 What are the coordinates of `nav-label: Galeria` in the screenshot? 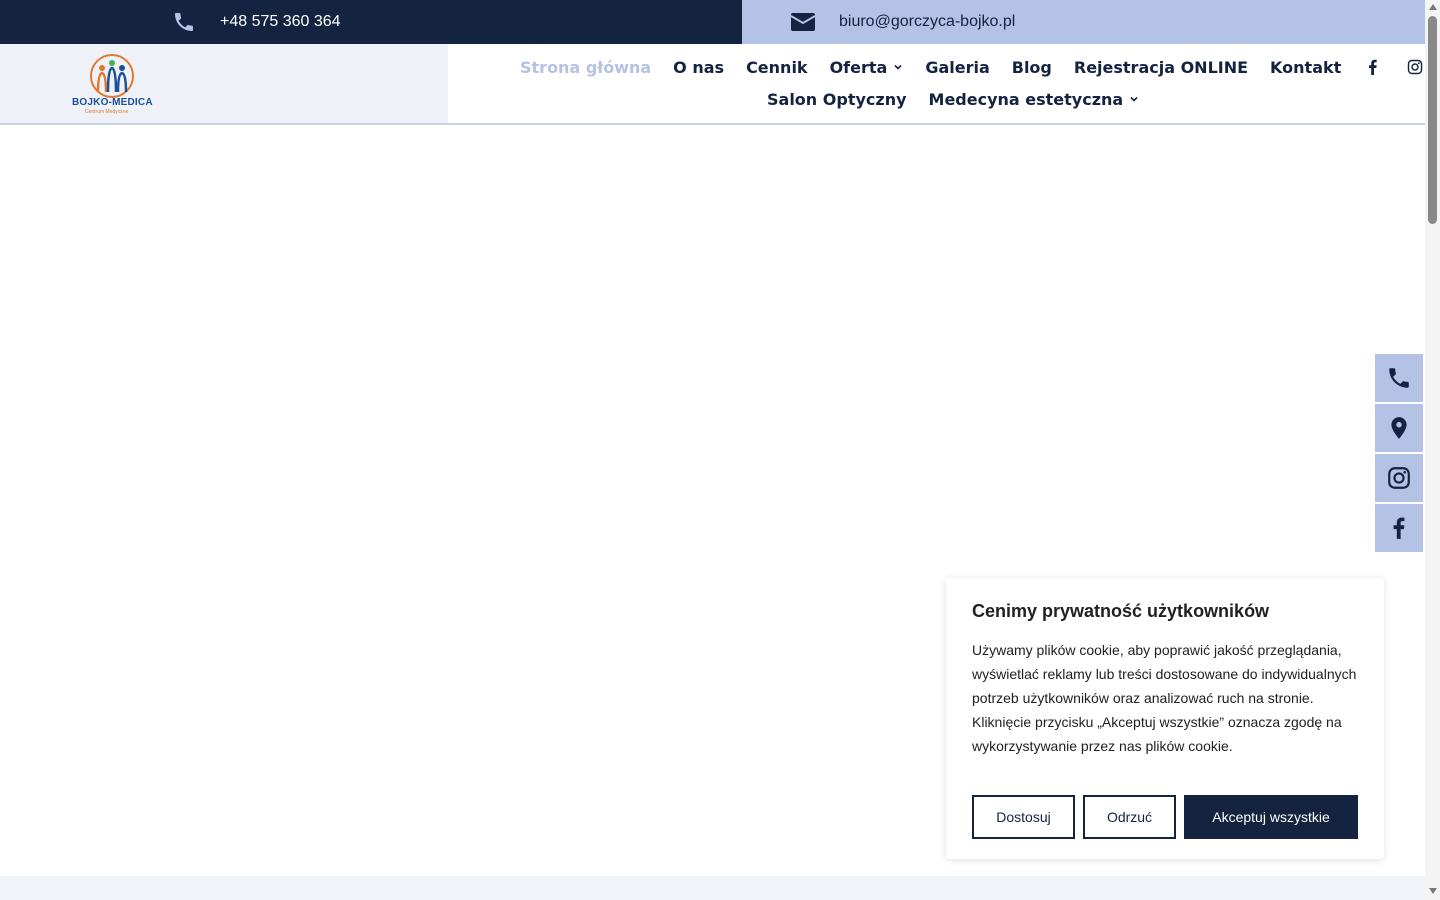 It's located at (957, 67).